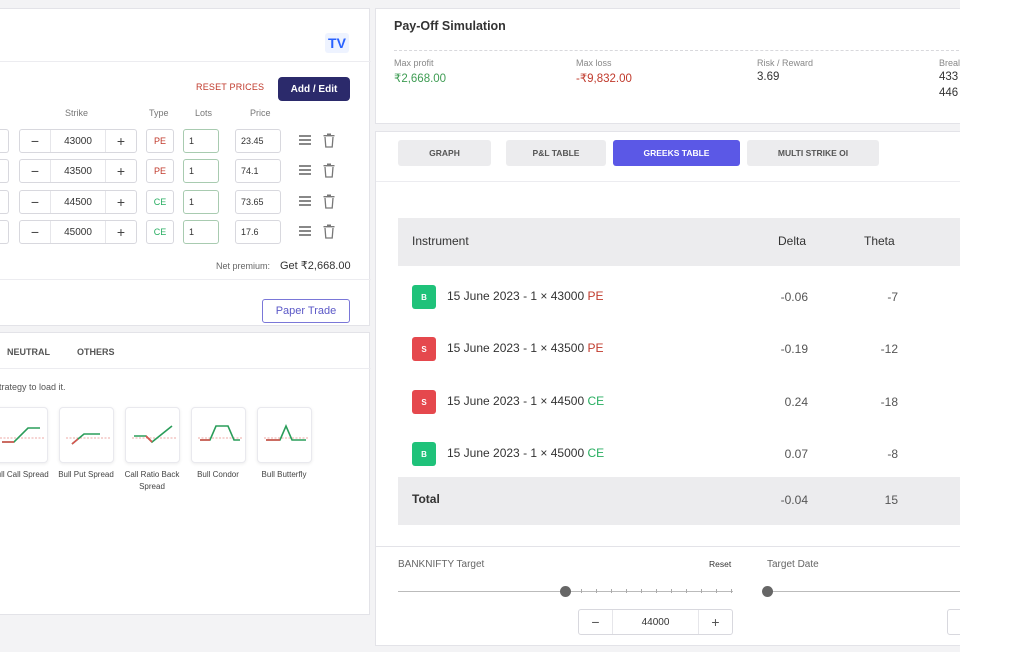 The image size is (1026, 668). I want to click on target-increment-button: +, so click(715, 622).